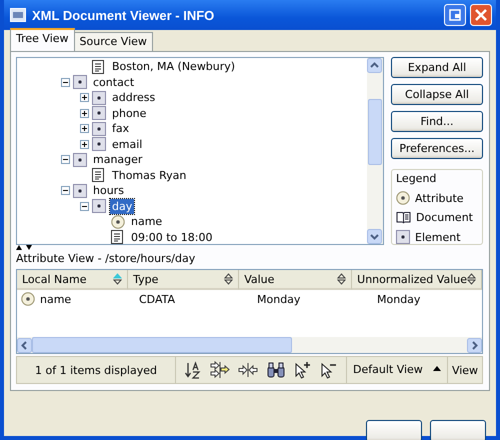  What do you see at coordinates (437, 67) in the screenshot?
I see `action-button: Expand All` at bounding box center [437, 67].